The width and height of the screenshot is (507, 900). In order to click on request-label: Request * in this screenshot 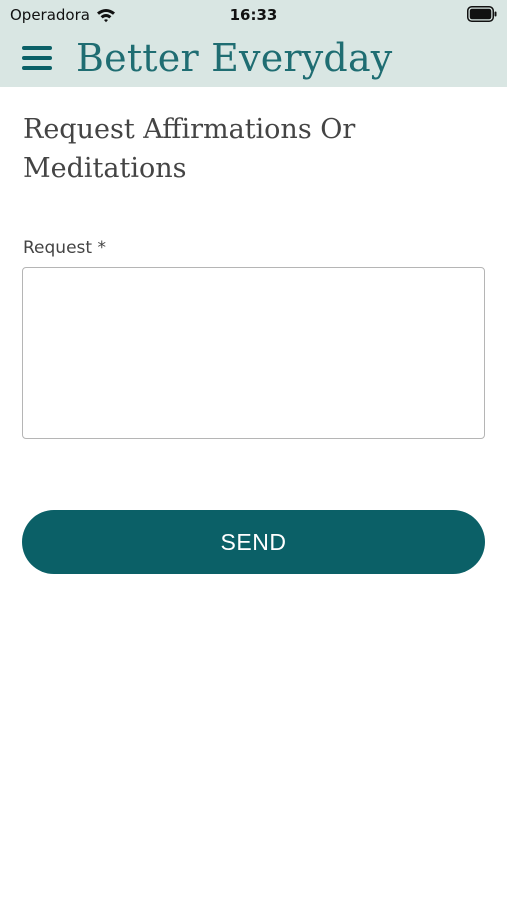, I will do `click(64, 248)`.